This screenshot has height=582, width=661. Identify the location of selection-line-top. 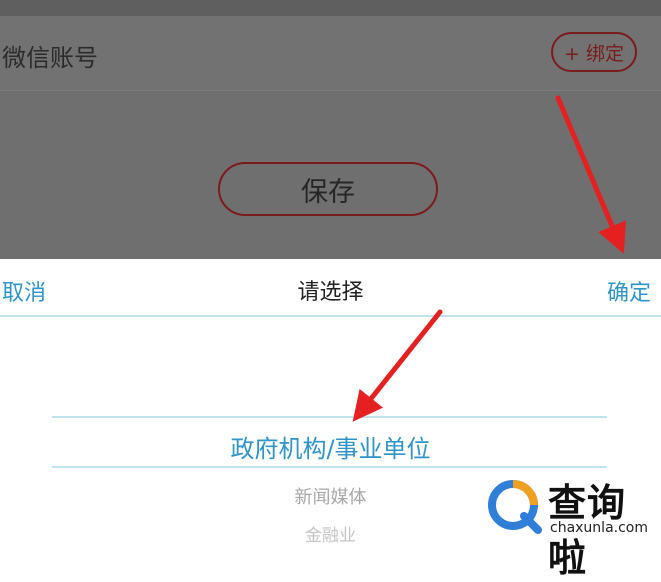
(329, 417).